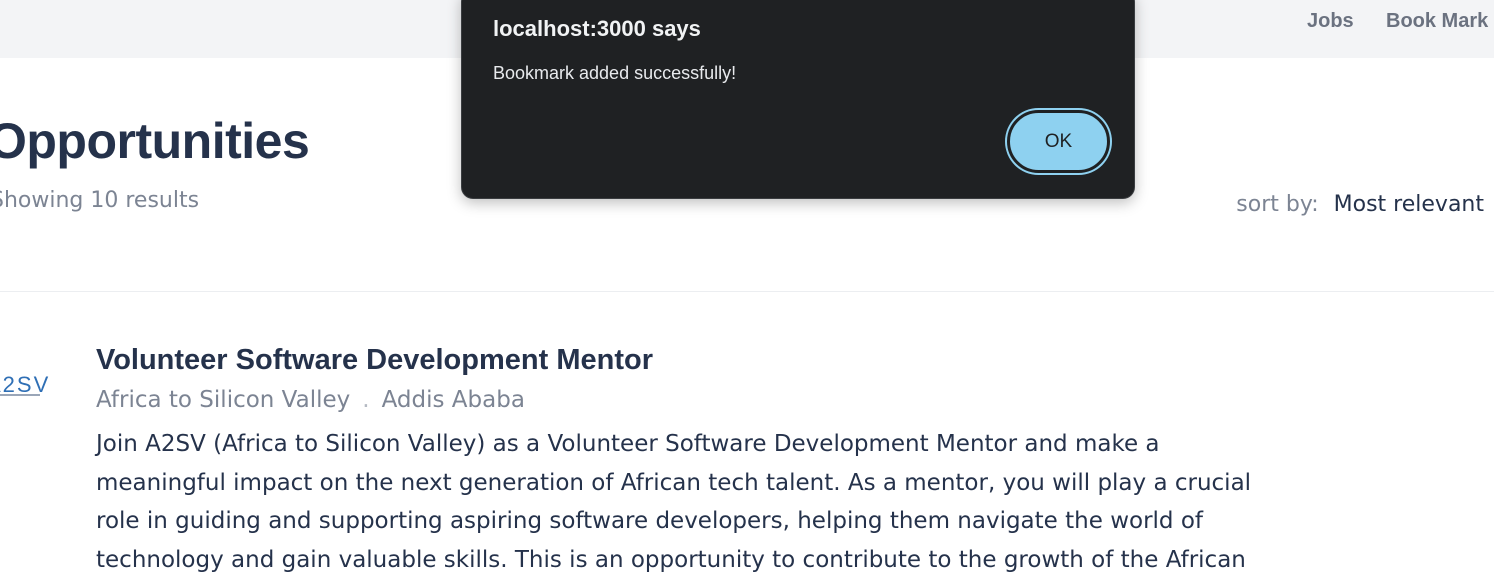  Describe the element at coordinates (155, 141) in the screenshot. I see `page-title: Opportunities` at that location.